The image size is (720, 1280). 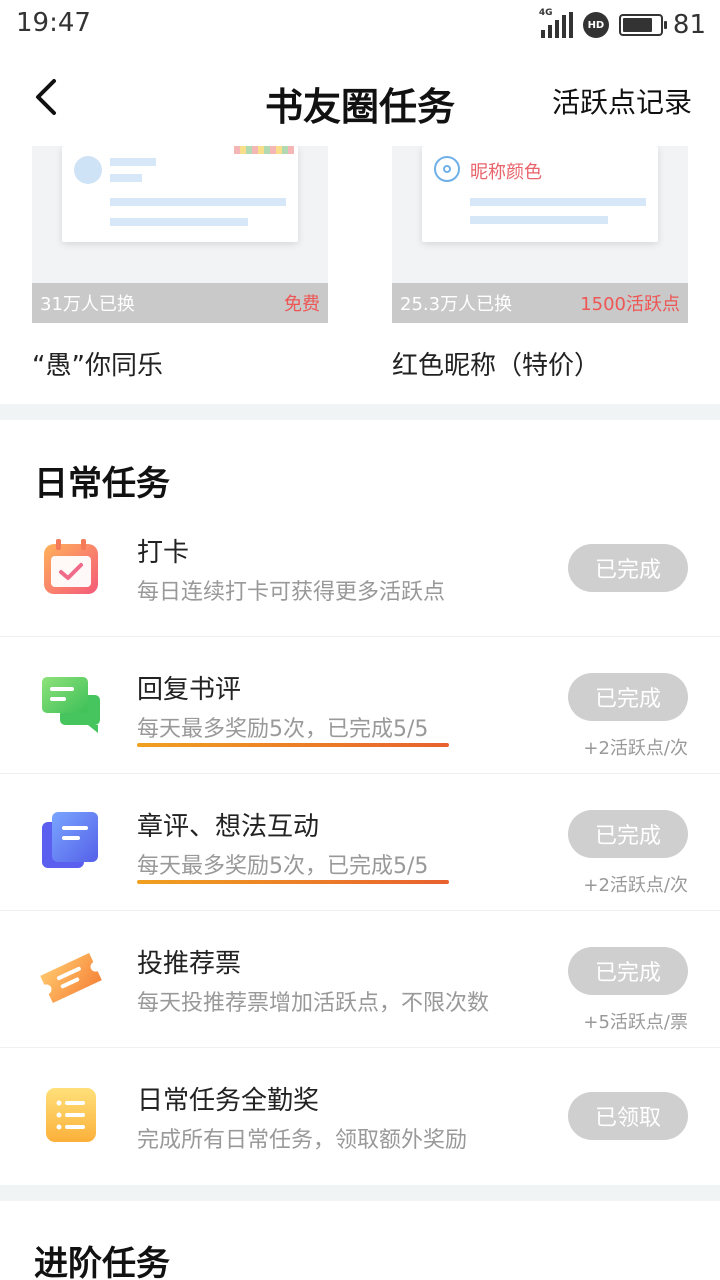 I want to click on exchange-card: 昵称颜色 25.3万人已换 1500活跃点 红色昵称（特价）, so click(x=540, y=264).